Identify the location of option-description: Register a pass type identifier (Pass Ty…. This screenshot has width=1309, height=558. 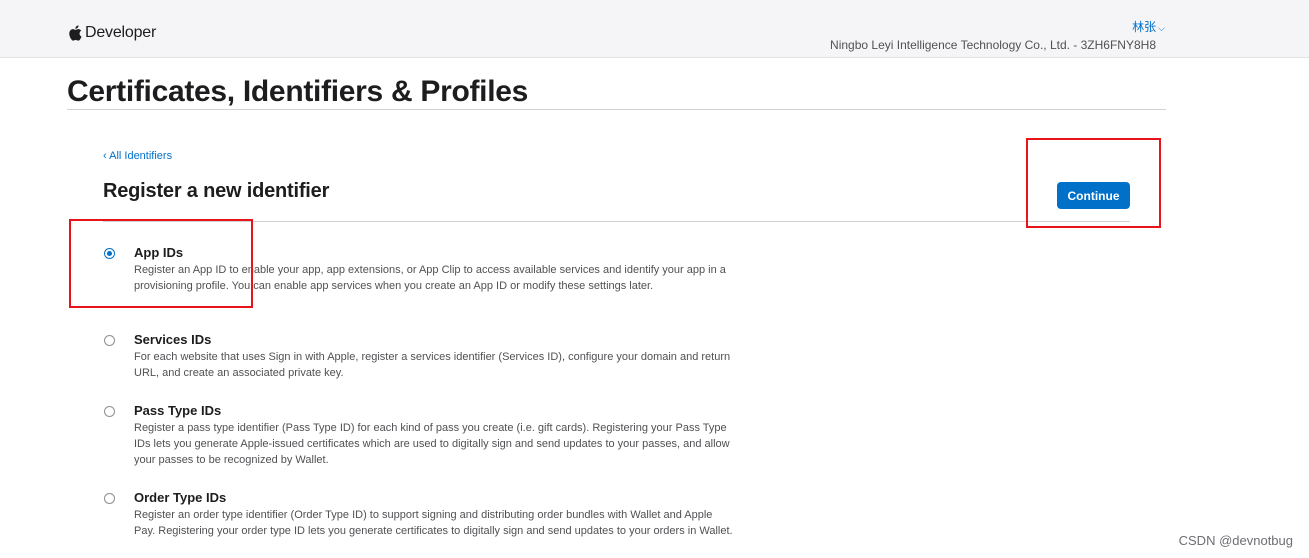
(432, 444).